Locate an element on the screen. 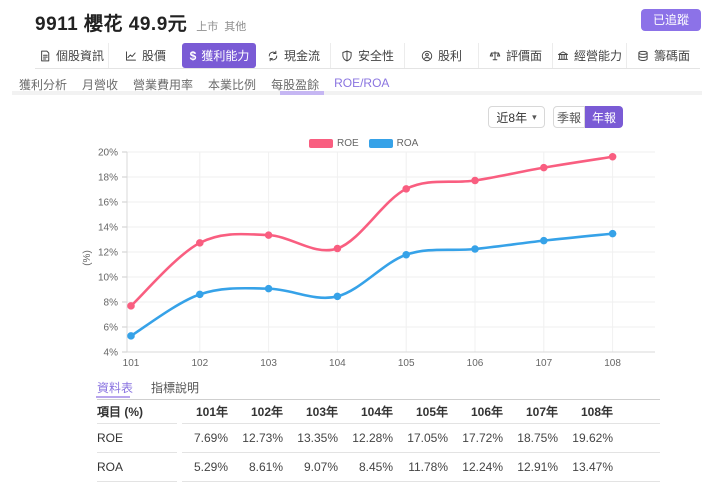 This screenshot has height=486, width=720. nav-tab-label: 安全性 is located at coordinates (375, 56).